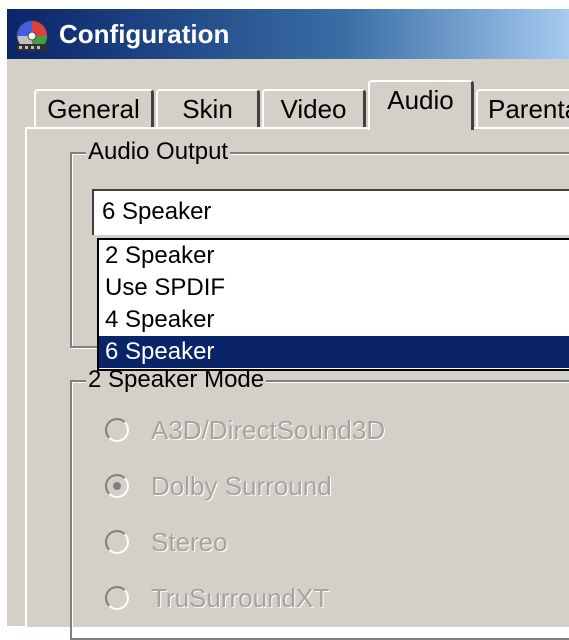 The height and width of the screenshot is (640, 569). Describe the element at coordinates (94, 109) in the screenshot. I see `tab-general: General` at that location.